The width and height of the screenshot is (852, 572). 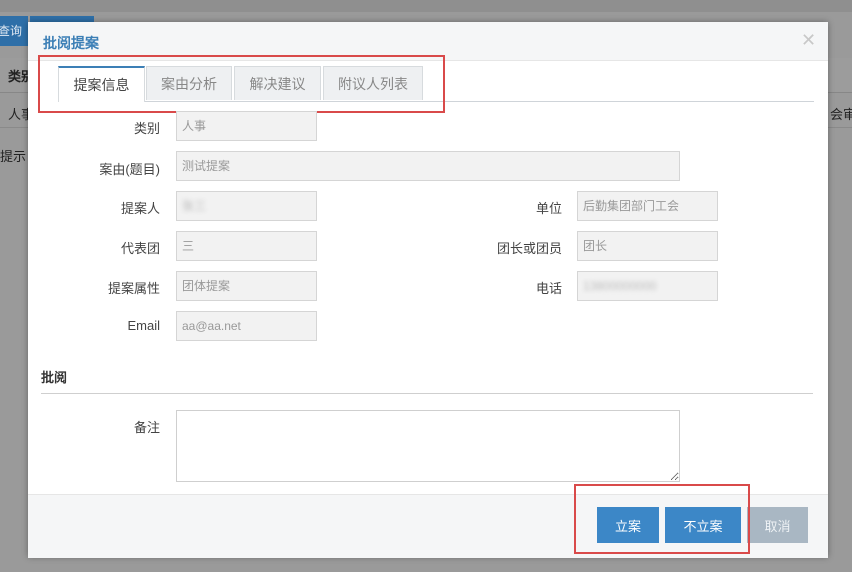 What do you see at coordinates (427, 393) in the screenshot?
I see `review-section-divider` at bounding box center [427, 393].